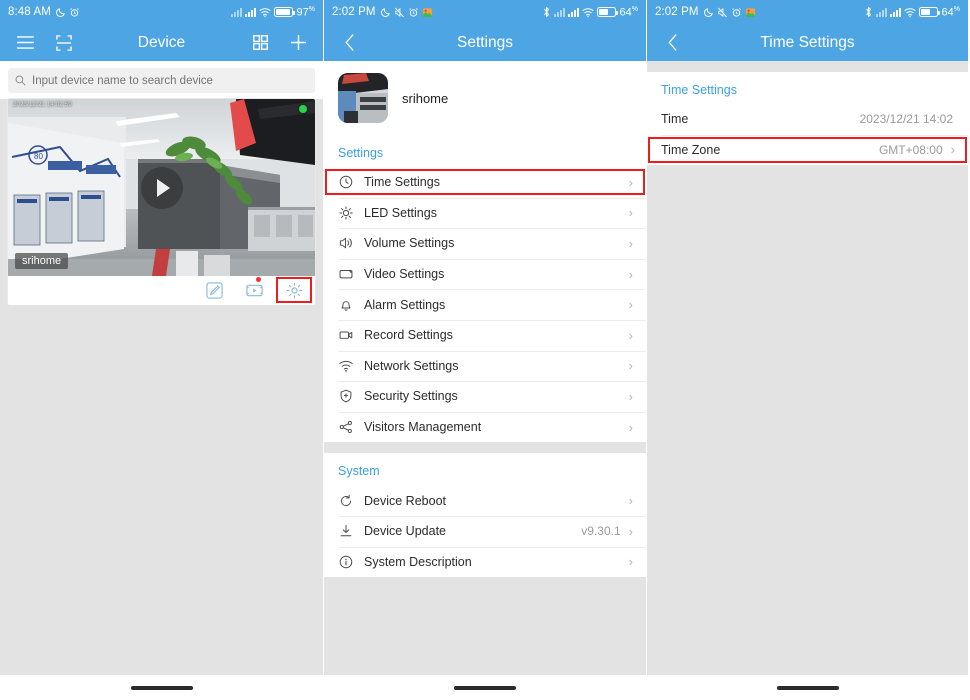 This screenshot has height=700, width=970. I want to click on avatar, so click(363, 98).